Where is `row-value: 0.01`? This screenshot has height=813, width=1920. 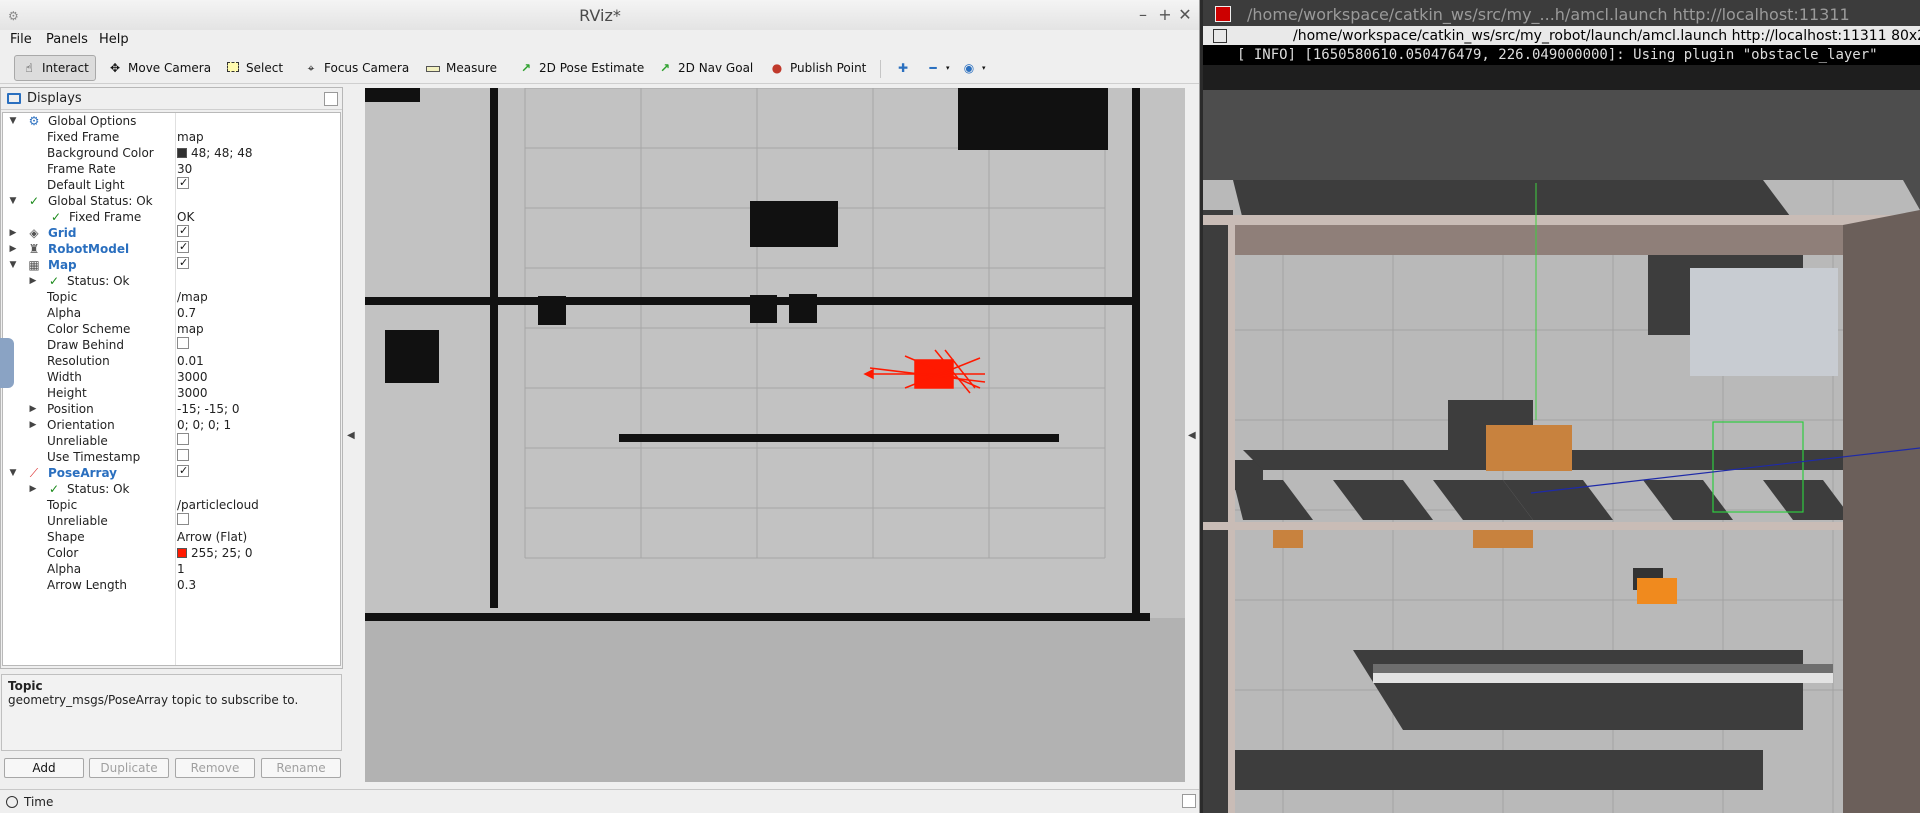 row-value: 0.01 is located at coordinates (190, 361).